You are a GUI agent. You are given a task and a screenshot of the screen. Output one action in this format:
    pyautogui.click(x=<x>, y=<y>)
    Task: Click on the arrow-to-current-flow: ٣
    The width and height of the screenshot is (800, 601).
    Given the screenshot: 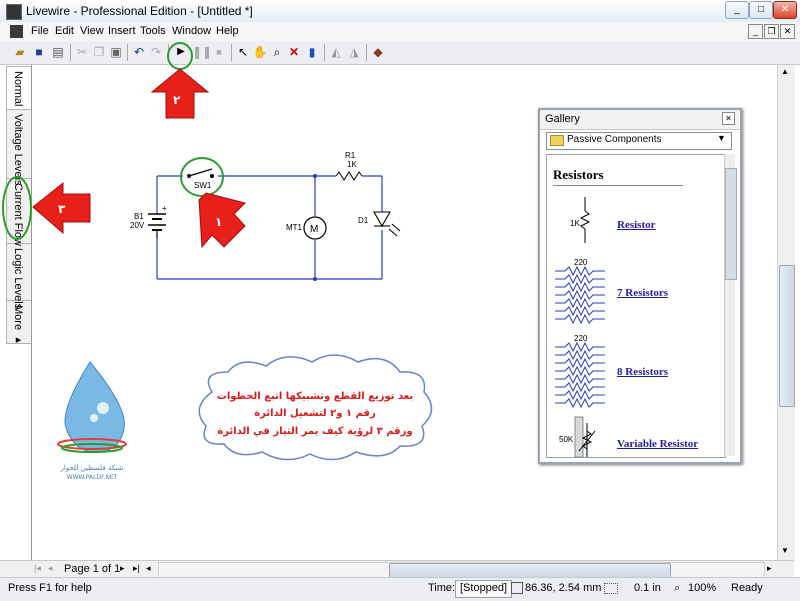 What is the action you would take?
    pyautogui.click(x=61, y=208)
    